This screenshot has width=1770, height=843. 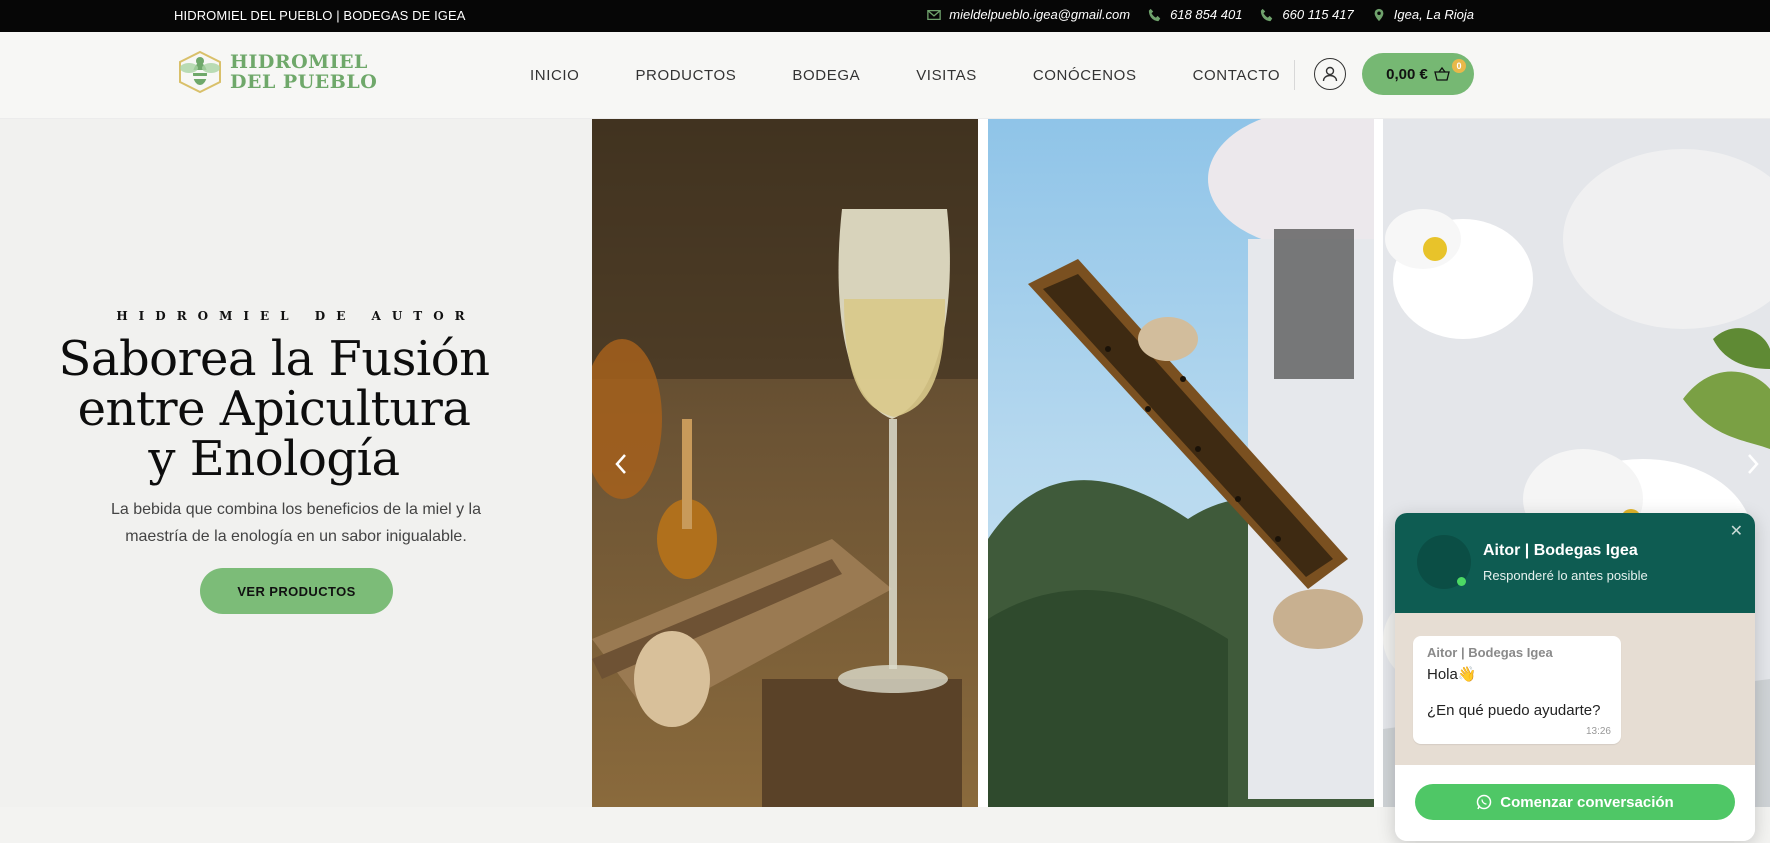 What do you see at coordinates (1237, 75) in the screenshot?
I see `nav-item-contacto: CONTACTO` at bounding box center [1237, 75].